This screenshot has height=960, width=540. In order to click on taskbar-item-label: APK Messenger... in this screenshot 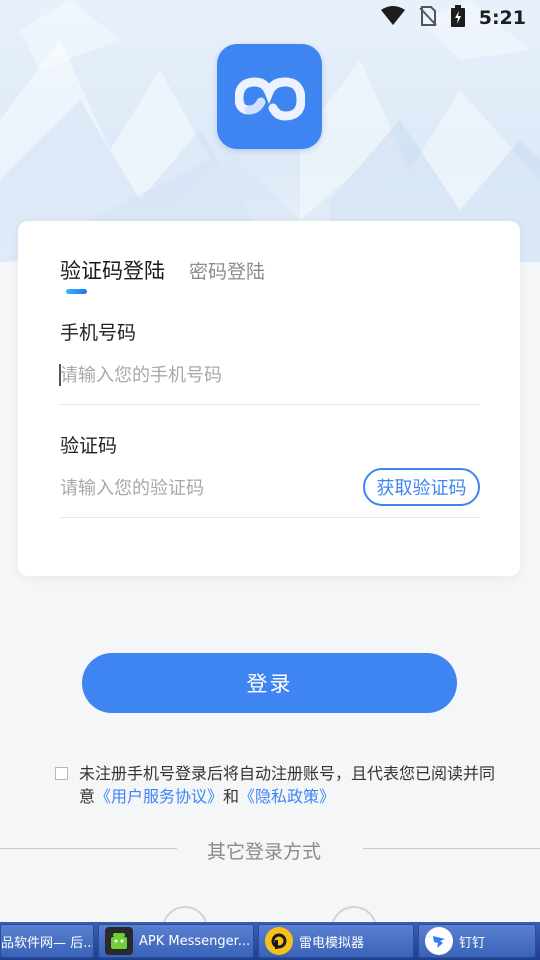, I will do `click(195, 941)`.